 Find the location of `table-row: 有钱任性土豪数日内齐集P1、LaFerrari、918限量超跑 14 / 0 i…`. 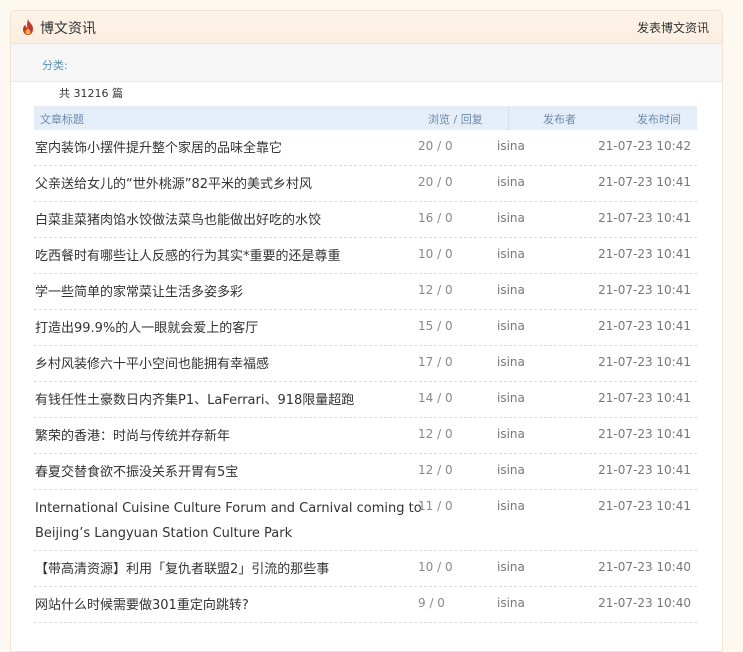

table-row: 有钱任性土豪数日内齐集P1、LaFerrari、918限量超跑 14 / 0 i… is located at coordinates (365, 400).